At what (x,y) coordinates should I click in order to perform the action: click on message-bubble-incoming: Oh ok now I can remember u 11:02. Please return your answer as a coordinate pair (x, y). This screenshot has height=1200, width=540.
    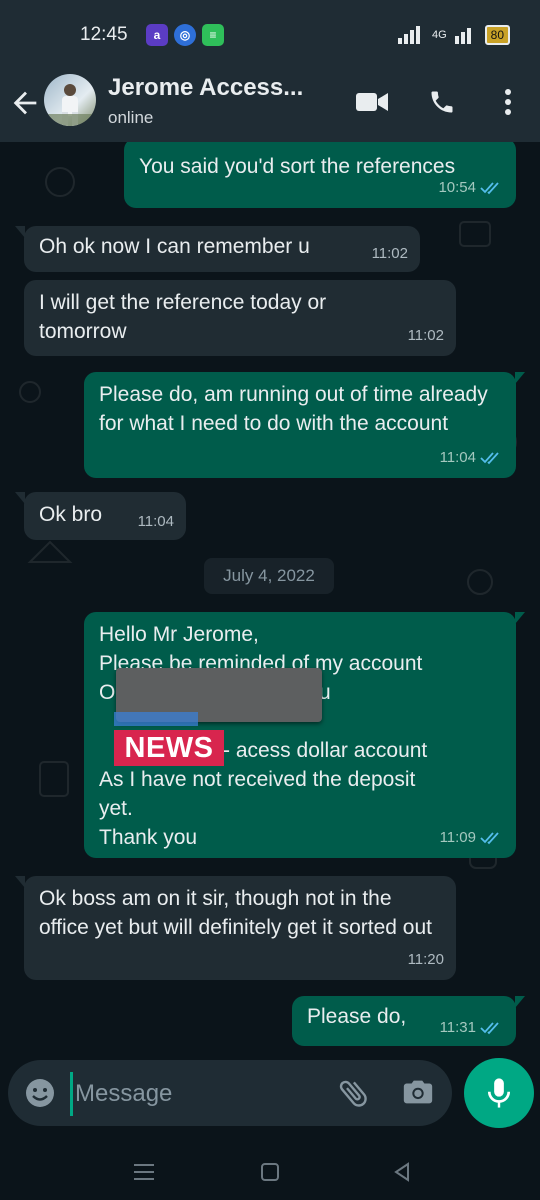
    Looking at the image, I should click on (217, 249).